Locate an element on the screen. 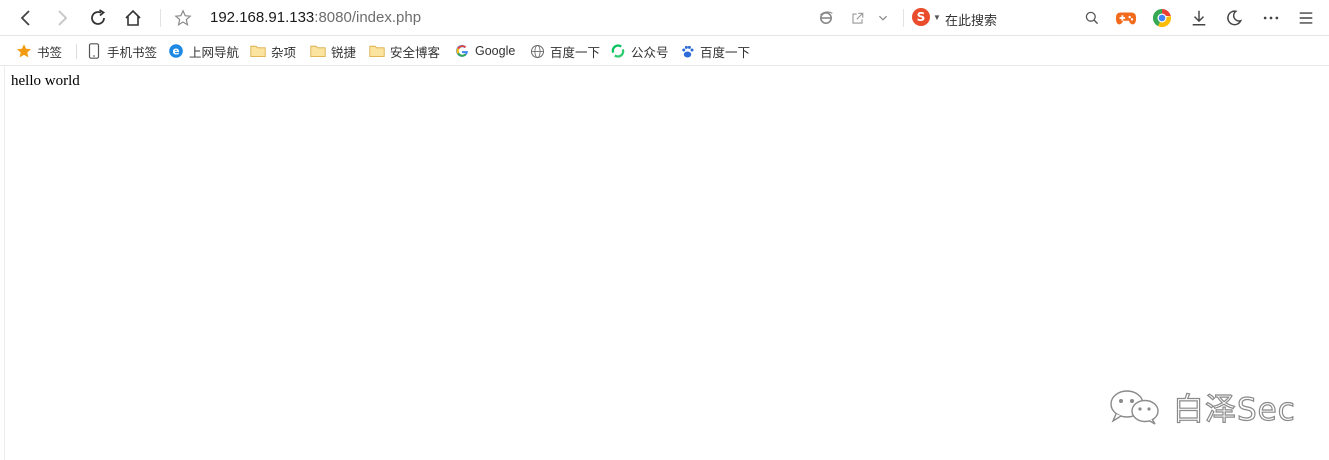 Image resolution: width=1329 pixels, height=460 pixels. browser-toolbar: 192.168.91.133:8080/index.php S ▼ 在此搜索 is located at coordinates (664, 18).